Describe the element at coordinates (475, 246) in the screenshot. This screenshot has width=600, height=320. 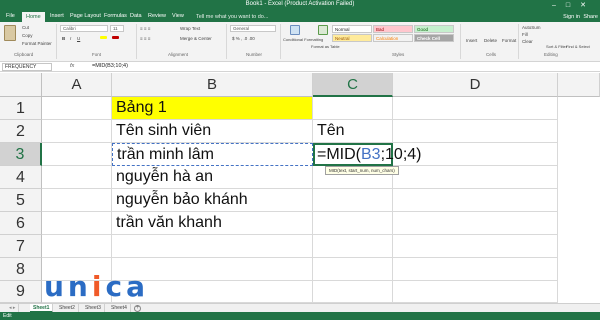
I see `cell-d7` at that location.